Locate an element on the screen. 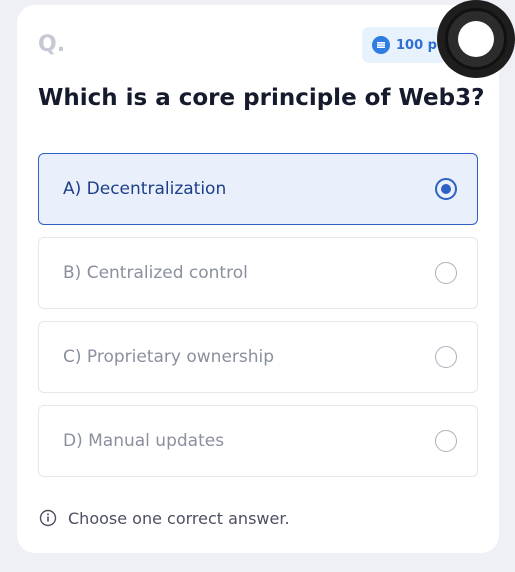  answer-hint: Choose one correct answer. is located at coordinates (164, 518).